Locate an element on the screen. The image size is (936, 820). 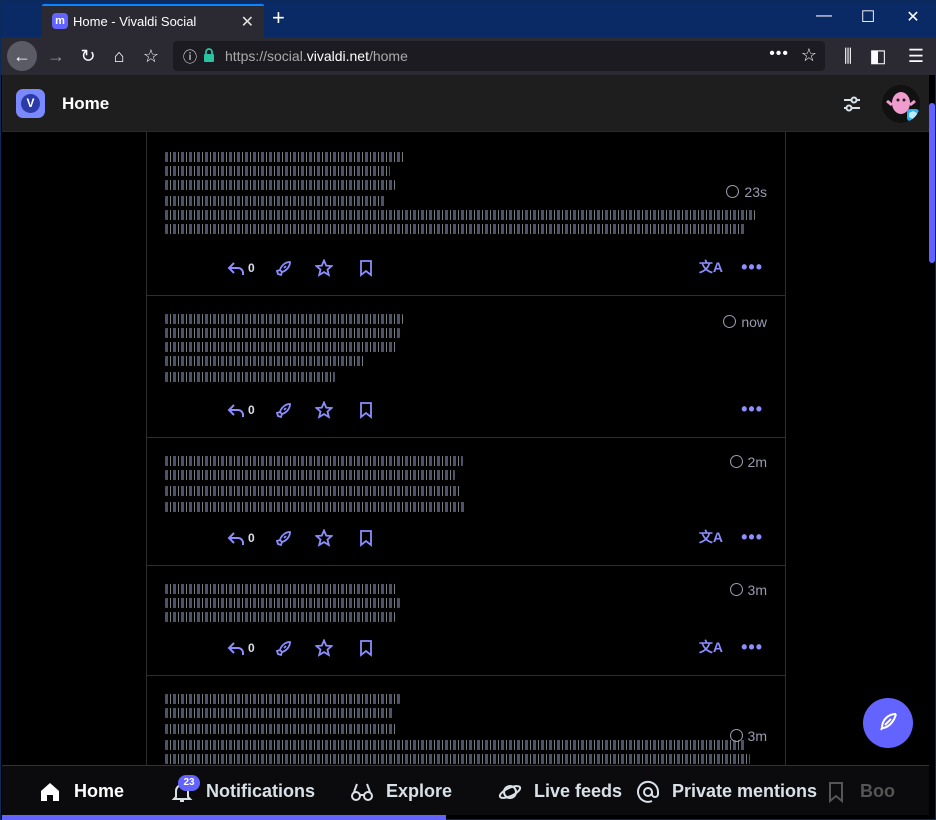
nav-bookmarks-label: Boo is located at coordinates (877, 791).